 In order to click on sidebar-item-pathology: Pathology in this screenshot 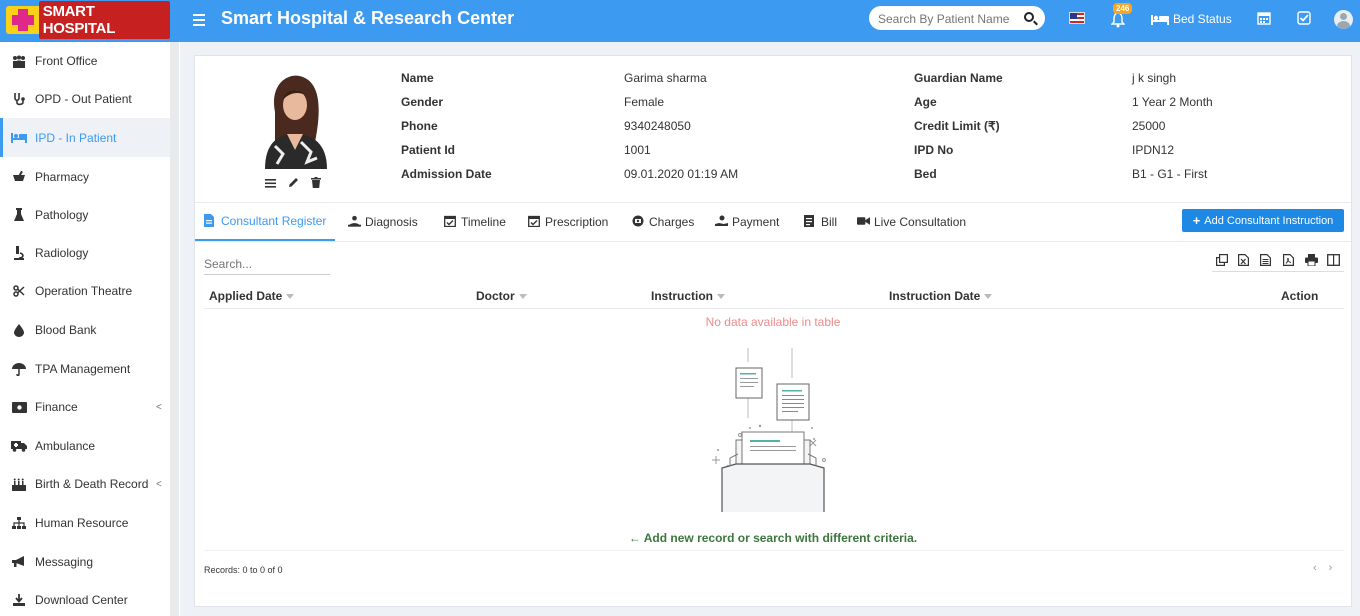, I will do `click(85, 215)`.